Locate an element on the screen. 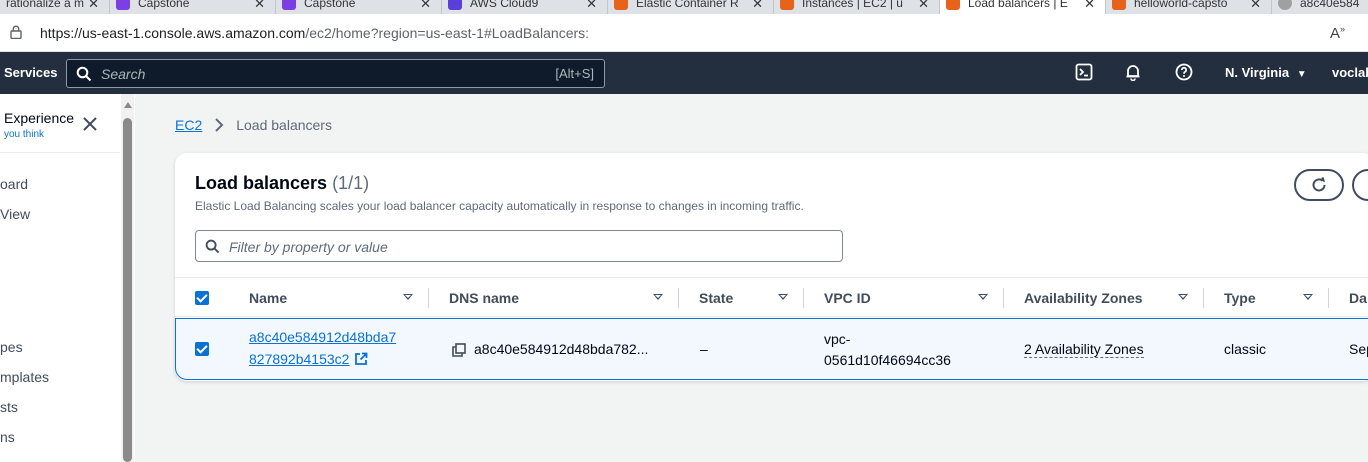  search-placeholder: Search is located at coordinates (123, 74).